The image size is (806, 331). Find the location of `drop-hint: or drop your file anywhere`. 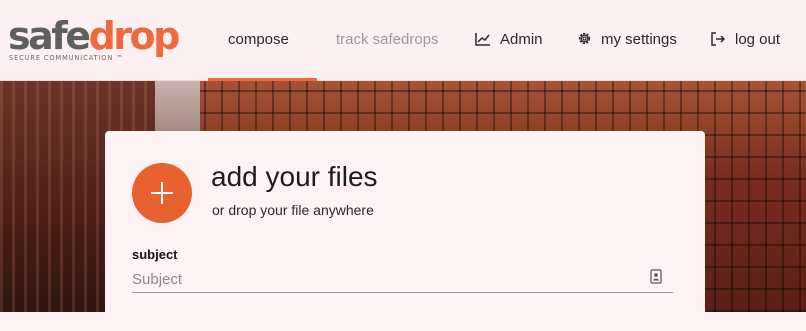

drop-hint: or drop your file anywhere is located at coordinates (293, 210).